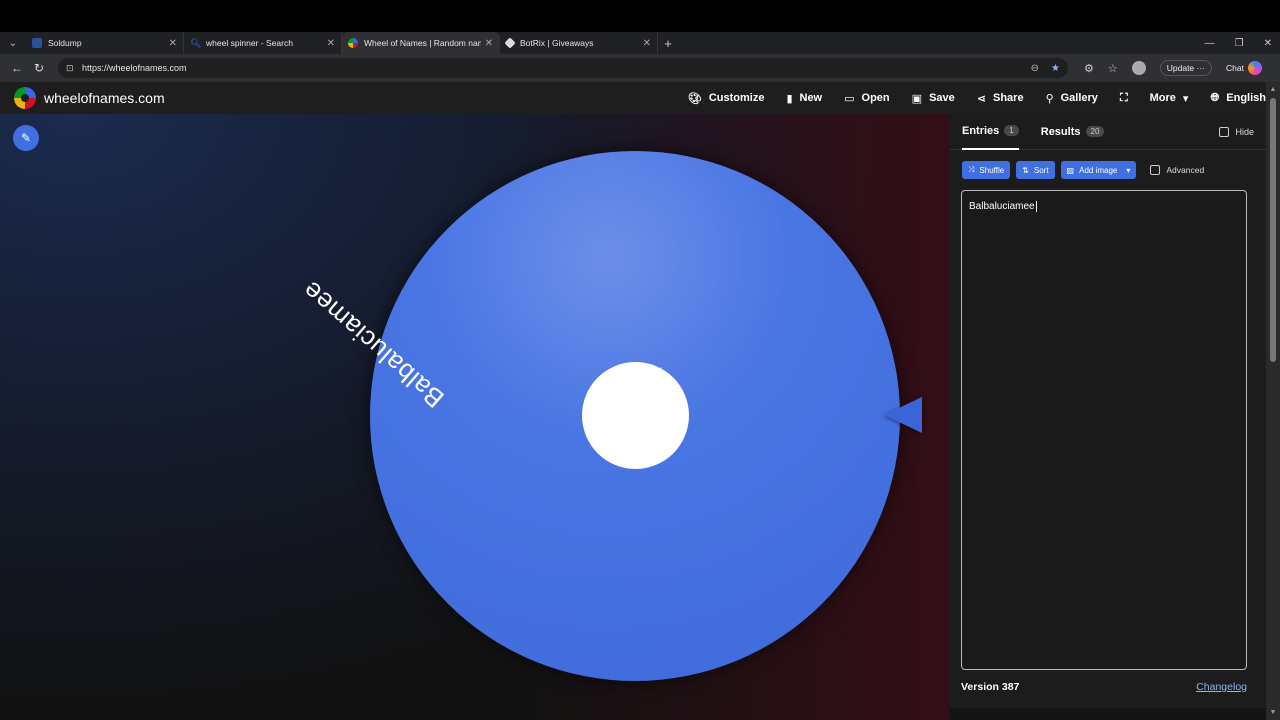 The image size is (1280, 720). I want to click on brand-title: wheelofnames.com, so click(104, 98).